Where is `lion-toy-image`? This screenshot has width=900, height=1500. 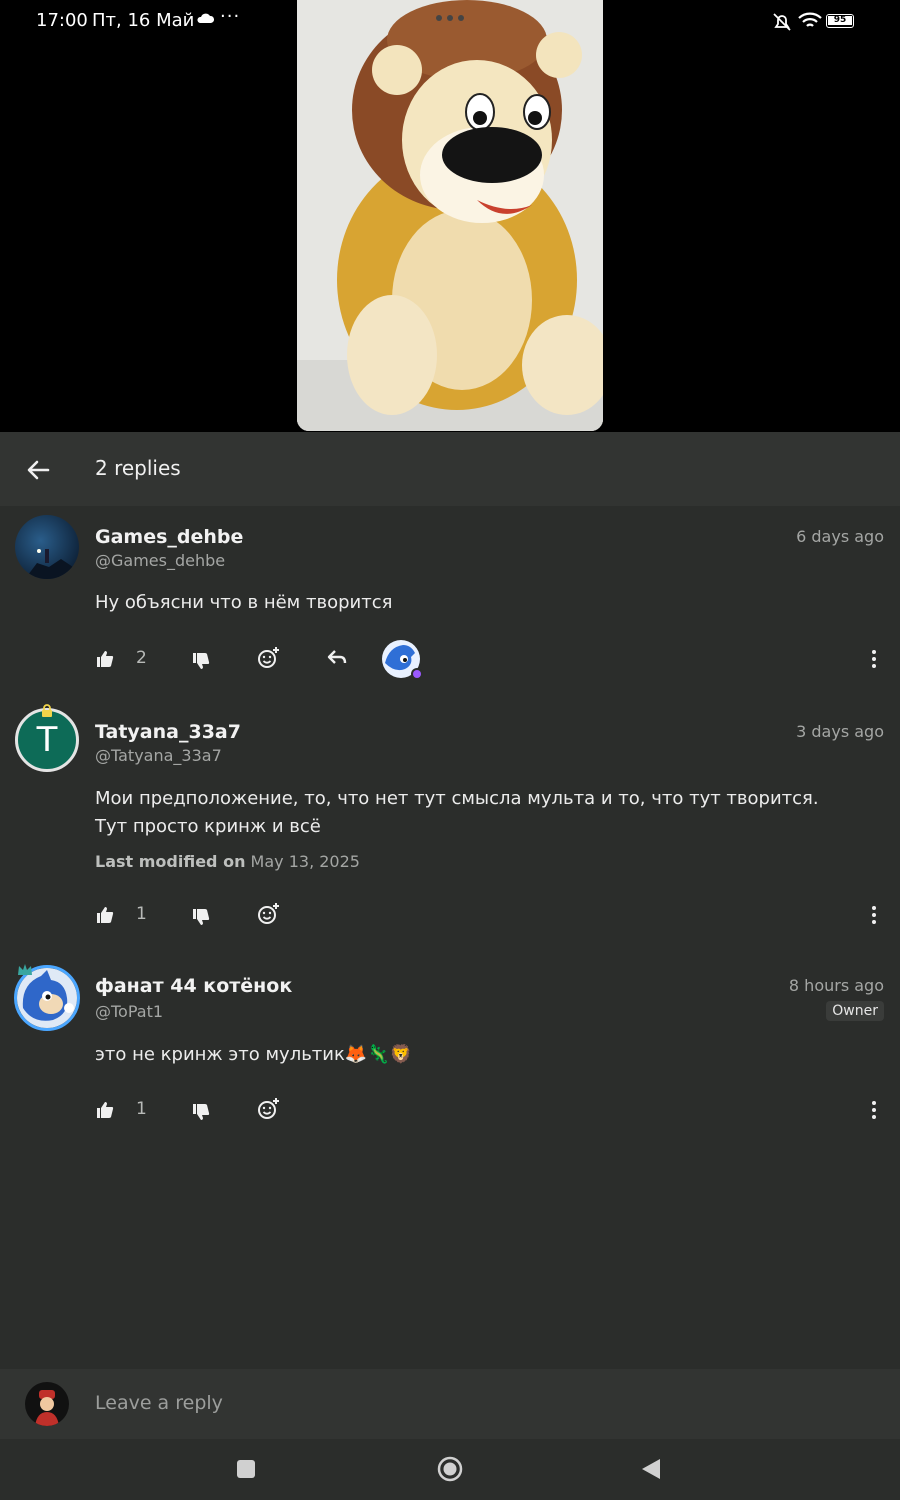
lion-toy-image is located at coordinates (450, 215).